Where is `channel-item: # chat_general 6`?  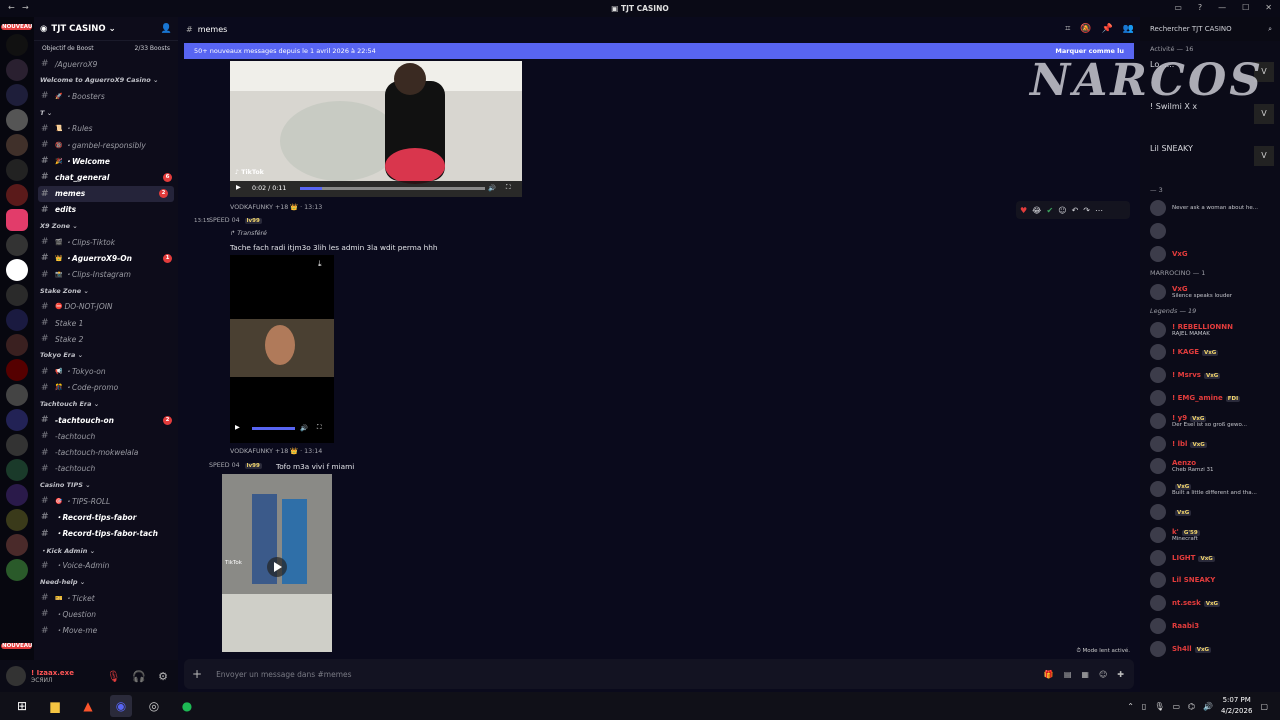
channel-item: # chat_general 6 is located at coordinates (106, 177).